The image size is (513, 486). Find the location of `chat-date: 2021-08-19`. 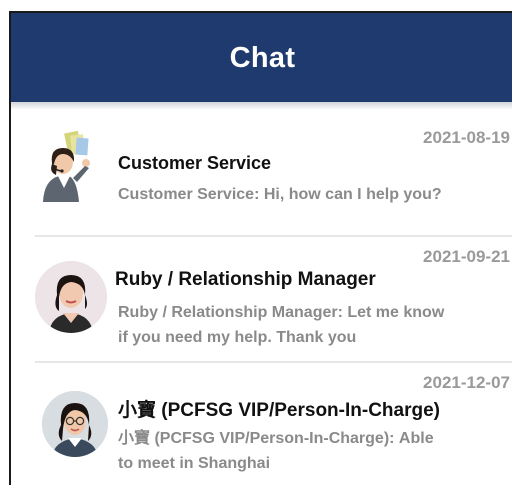

chat-date: 2021-08-19 is located at coordinates (466, 137).